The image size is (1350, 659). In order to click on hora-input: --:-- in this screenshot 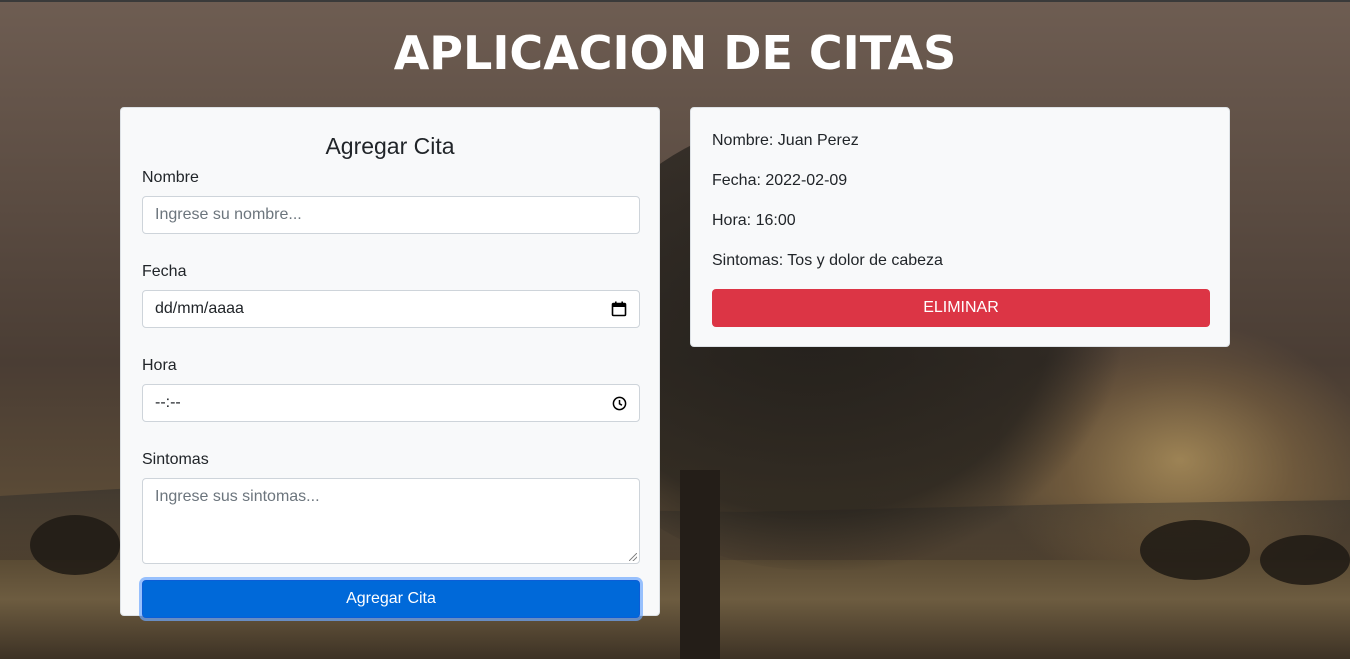, I will do `click(391, 403)`.